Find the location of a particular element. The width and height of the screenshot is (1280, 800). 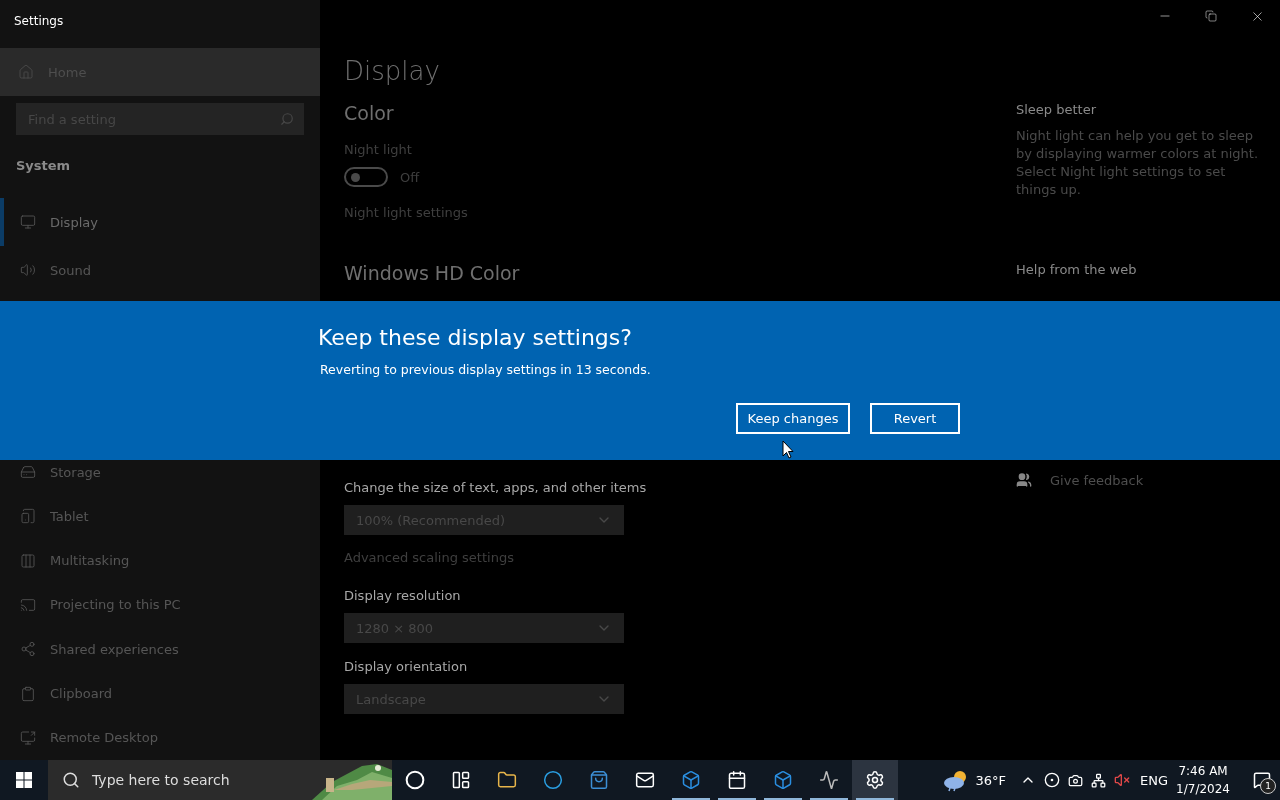

feedback-link: Give feedback is located at coordinates (1148, 480).